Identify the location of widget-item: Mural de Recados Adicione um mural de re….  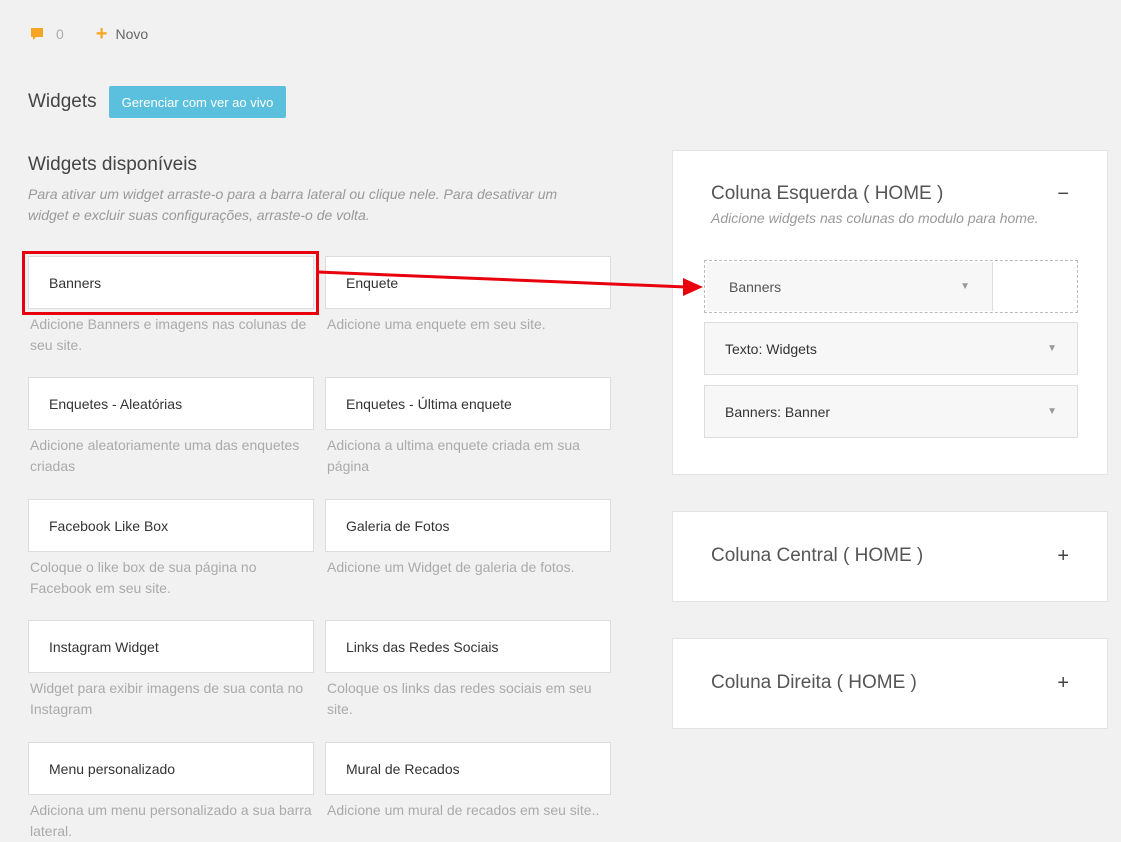
(468, 781).